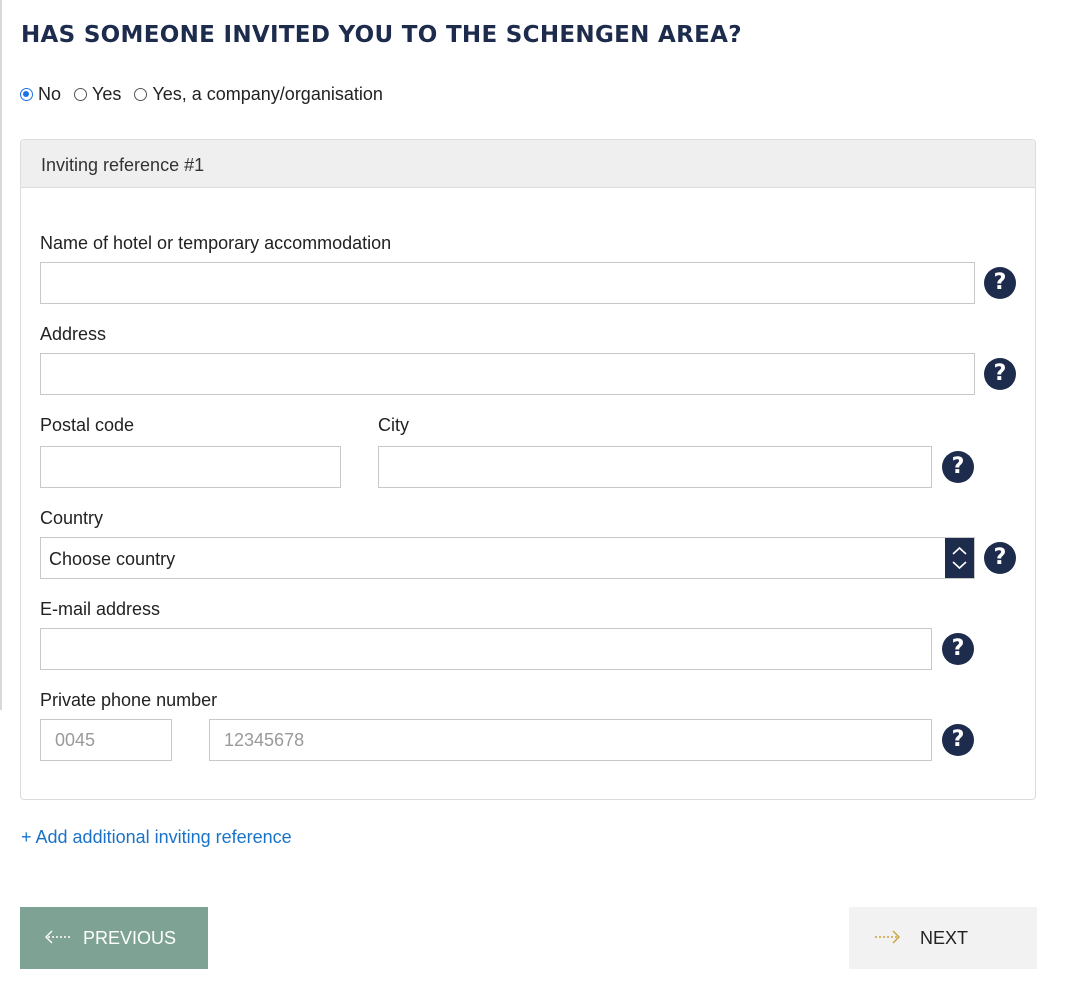 The height and width of the screenshot is (996, 1075). Describe the element at coordinates (73, 334) in the screenshot. I see `address-label: Address` at that location.